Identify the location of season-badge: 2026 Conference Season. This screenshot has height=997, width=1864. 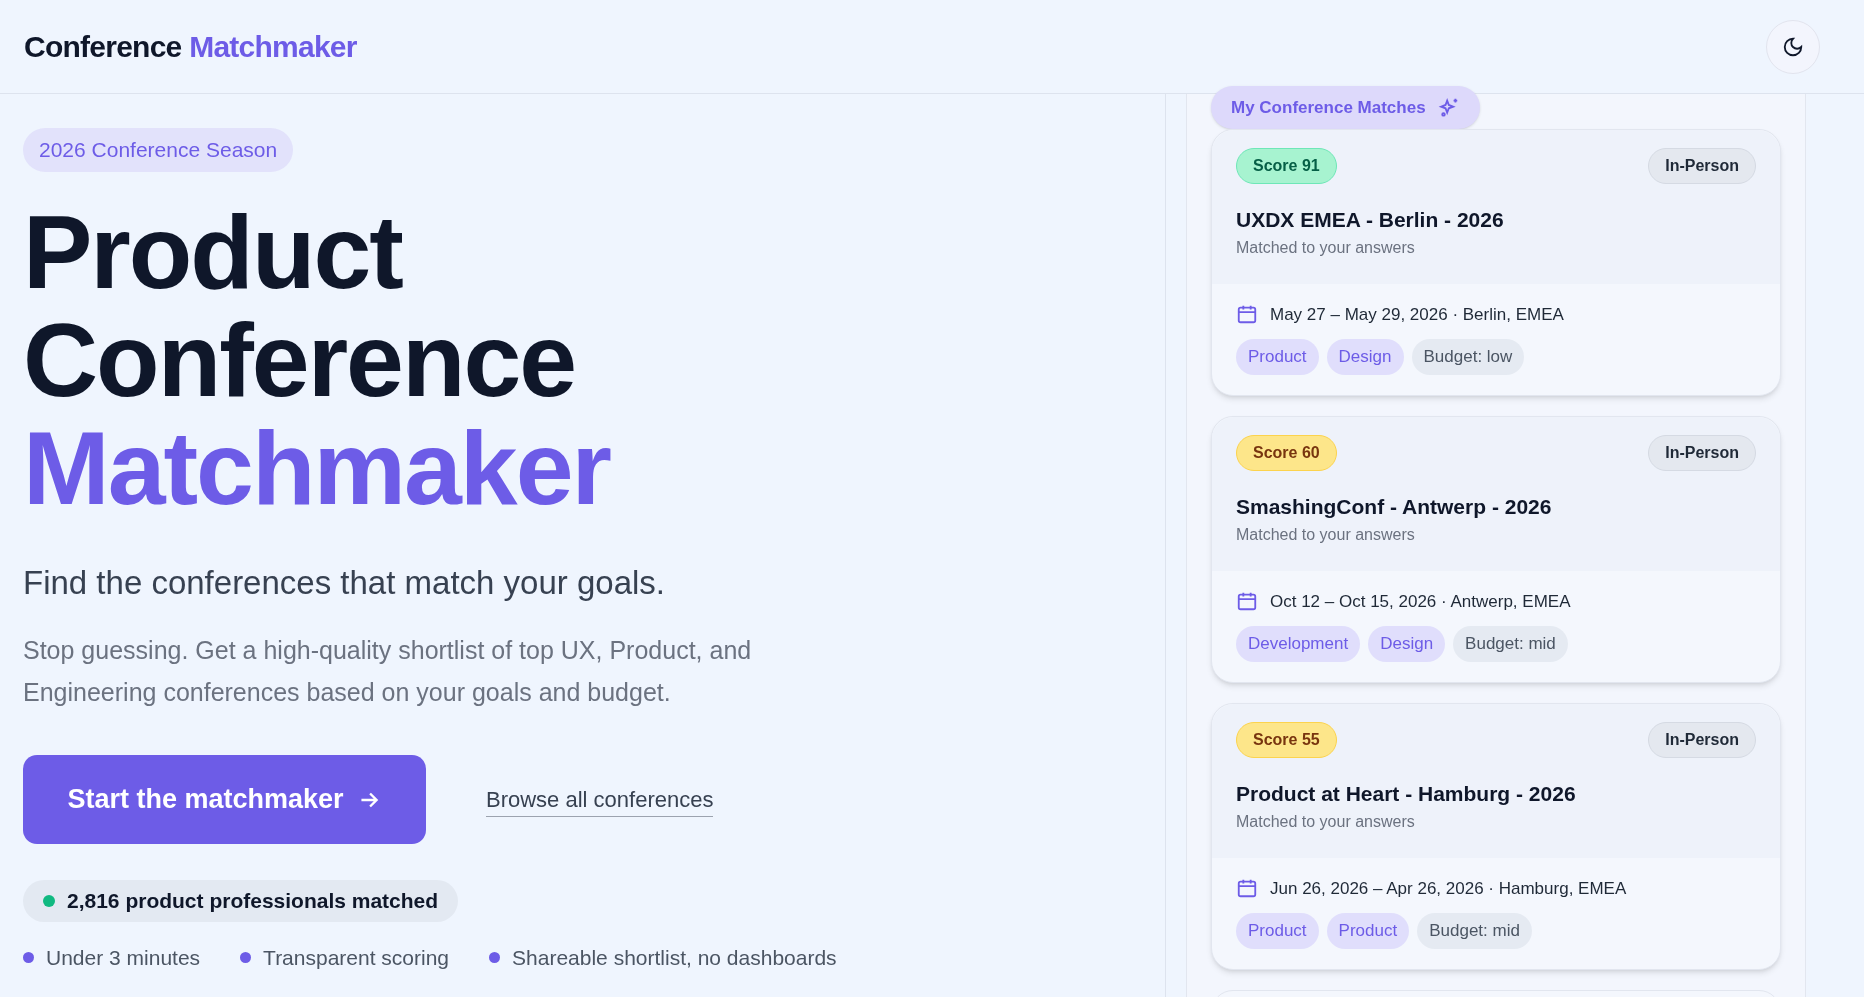
(158, 150).